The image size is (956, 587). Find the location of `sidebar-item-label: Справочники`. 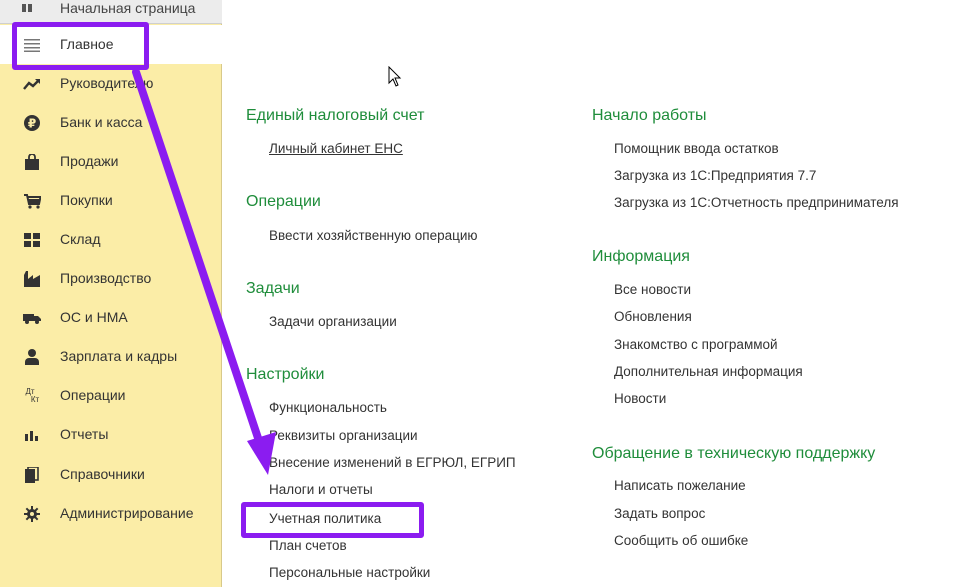

sidebar-item-label: Справочники is located at coordinates (102, 474).